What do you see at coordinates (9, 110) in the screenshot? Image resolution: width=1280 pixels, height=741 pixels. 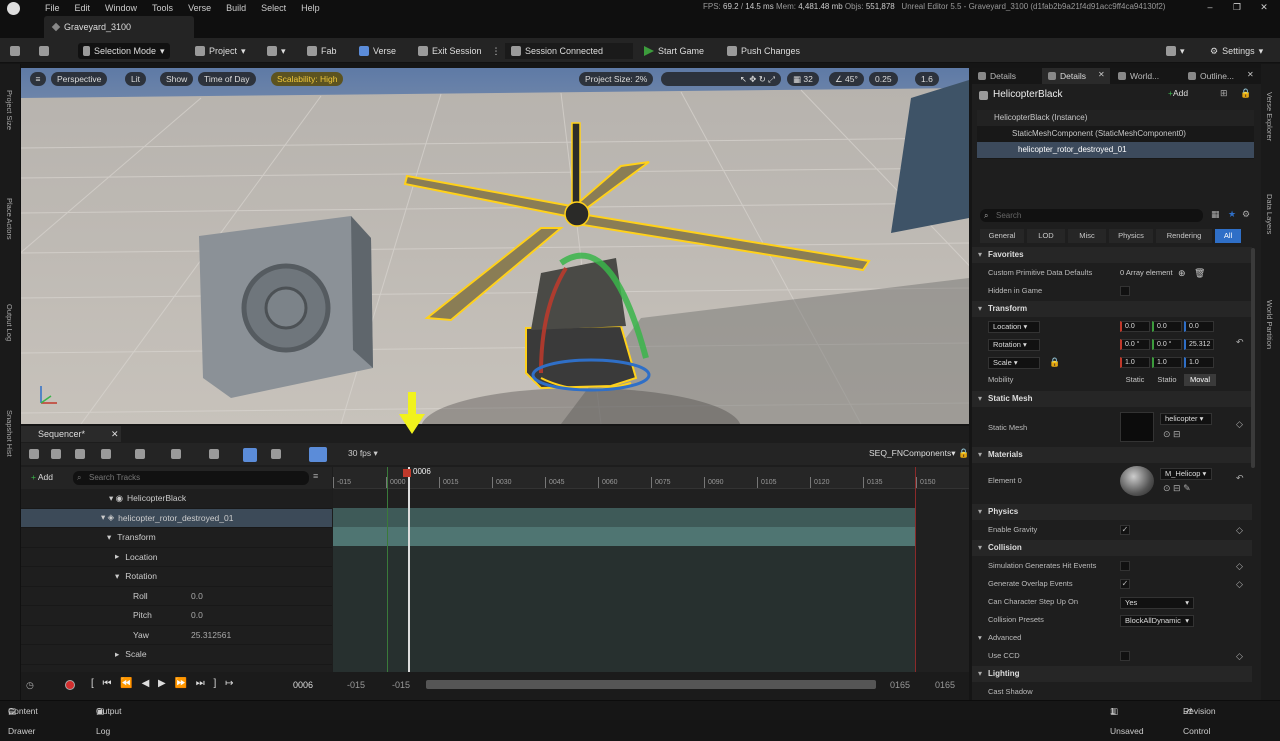 I see `project-size-tab: Project Size` at bounding box center [9, 110].